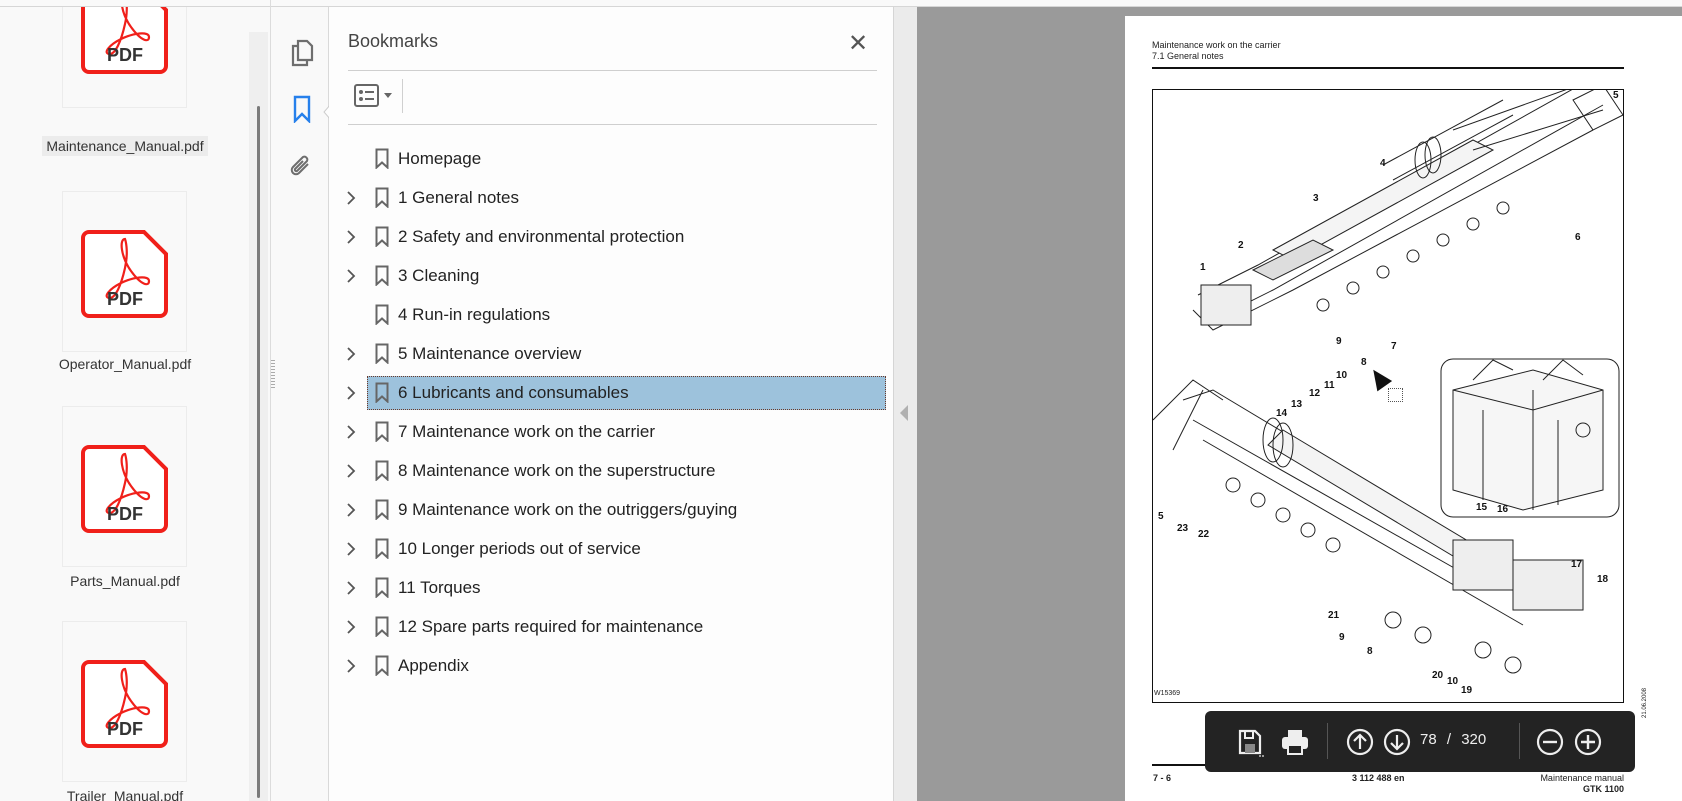  I want to click on figure-callout: 15, so click(1482, 507).